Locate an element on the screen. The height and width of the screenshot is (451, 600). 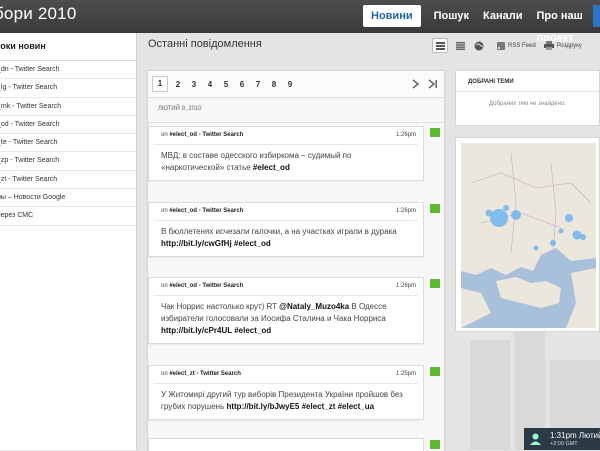
featured-topics-empty: Добраних тем не знайдено. is located at coordinates (527, 99).